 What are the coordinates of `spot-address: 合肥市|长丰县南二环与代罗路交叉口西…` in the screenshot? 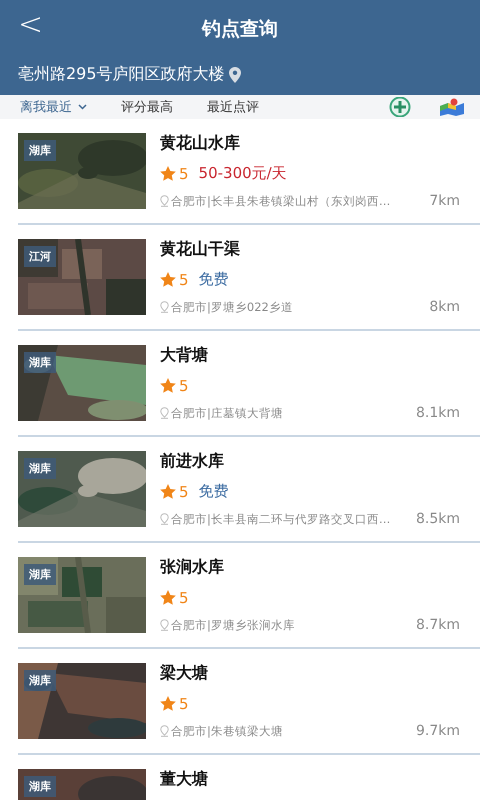 It's located at (280, 519).